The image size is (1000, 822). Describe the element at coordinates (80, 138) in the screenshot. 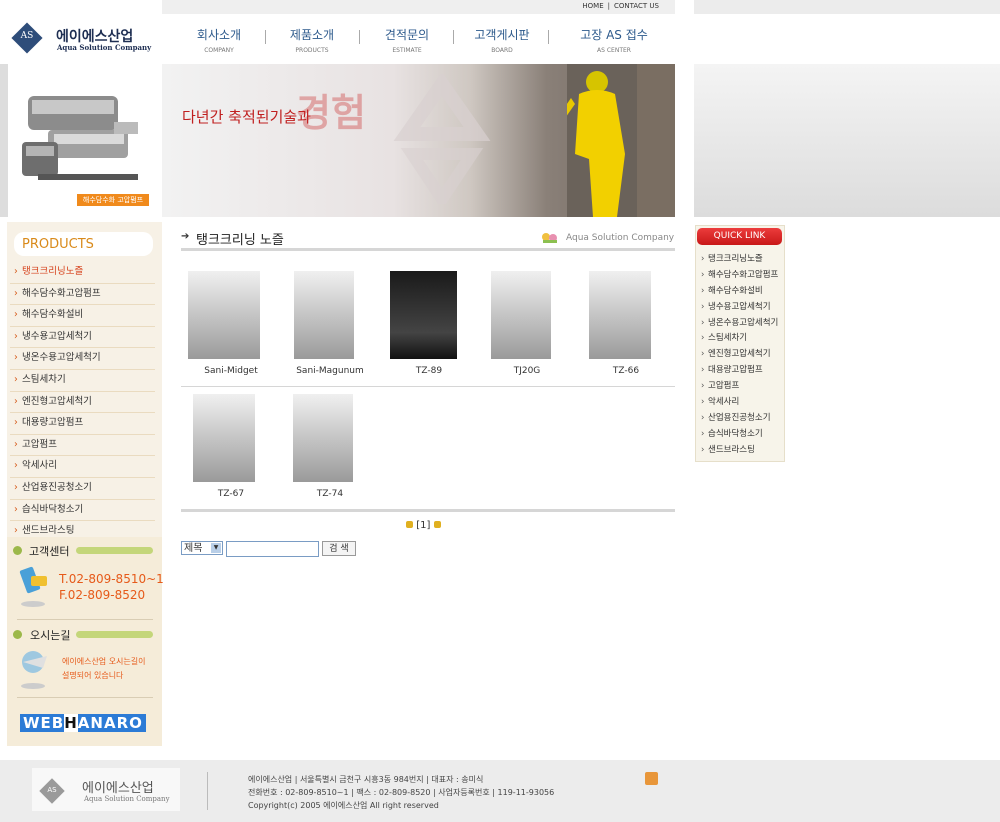

I see `pump-image-icon` at that location.